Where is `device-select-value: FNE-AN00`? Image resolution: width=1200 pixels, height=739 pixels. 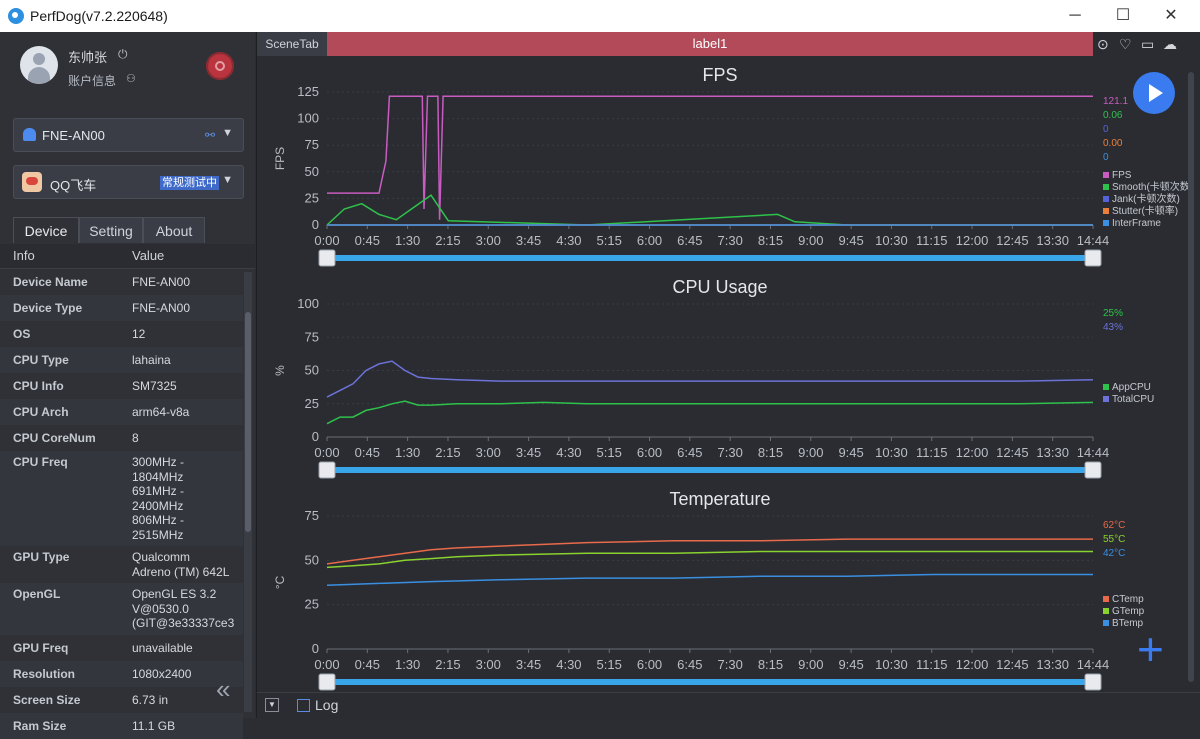
device-select-value: FNE-AN00 is located at coordinates (73, 135).